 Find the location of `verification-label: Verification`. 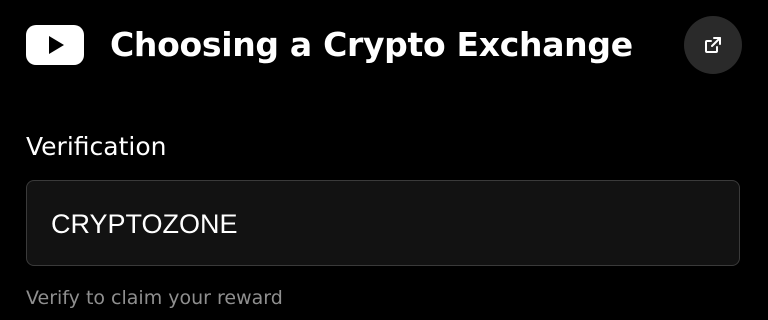

verification-label: Verification is located at coordinates (96, 146).